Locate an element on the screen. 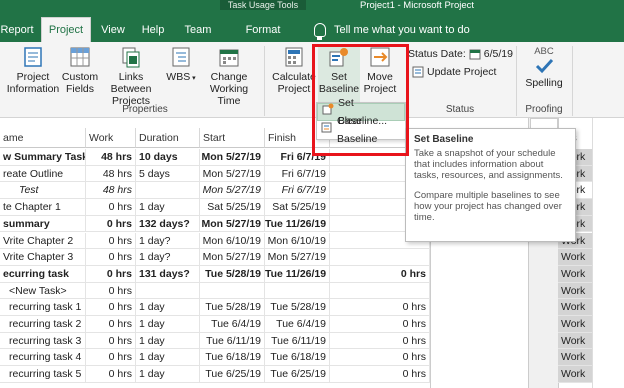 Image resolution: width=624 pixels, height=388 pixels. table-cell-name: w Summary Task is located at coordinates (43, 157).